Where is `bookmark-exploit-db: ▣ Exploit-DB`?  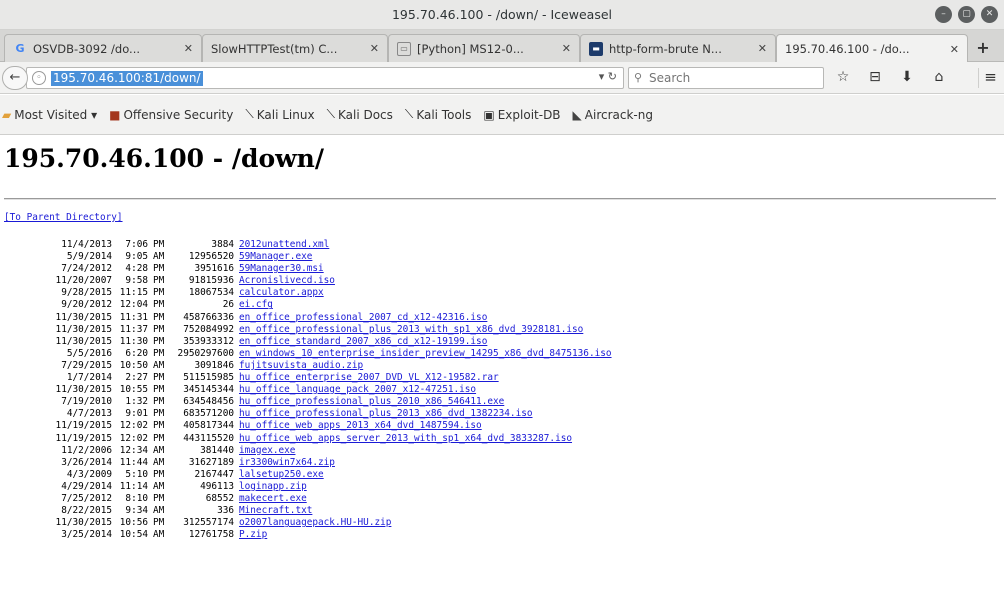 bookmark-exploit-db: ▣ Exploit-DB is located at coordinates (521, 115).